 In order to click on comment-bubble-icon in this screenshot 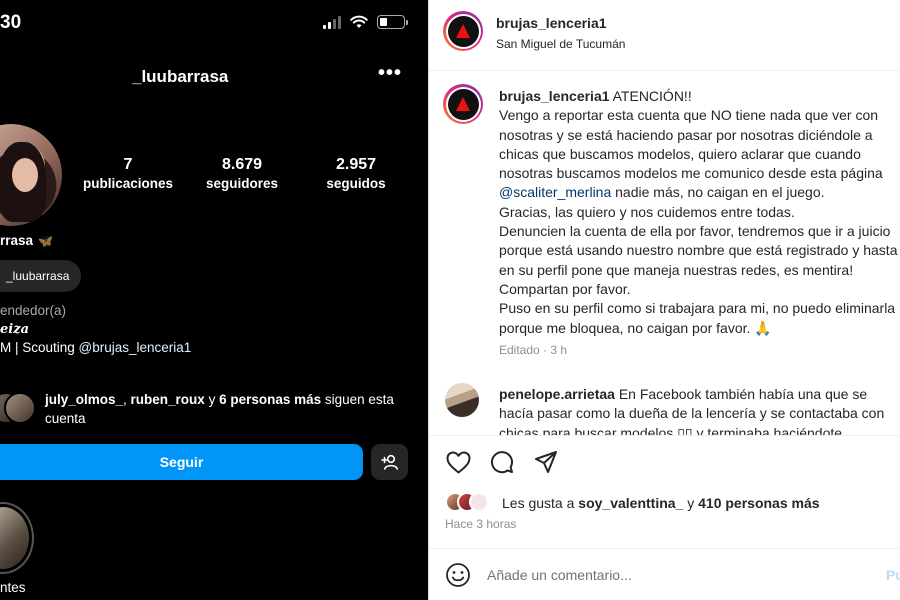, I will do `click(502, 462)`.